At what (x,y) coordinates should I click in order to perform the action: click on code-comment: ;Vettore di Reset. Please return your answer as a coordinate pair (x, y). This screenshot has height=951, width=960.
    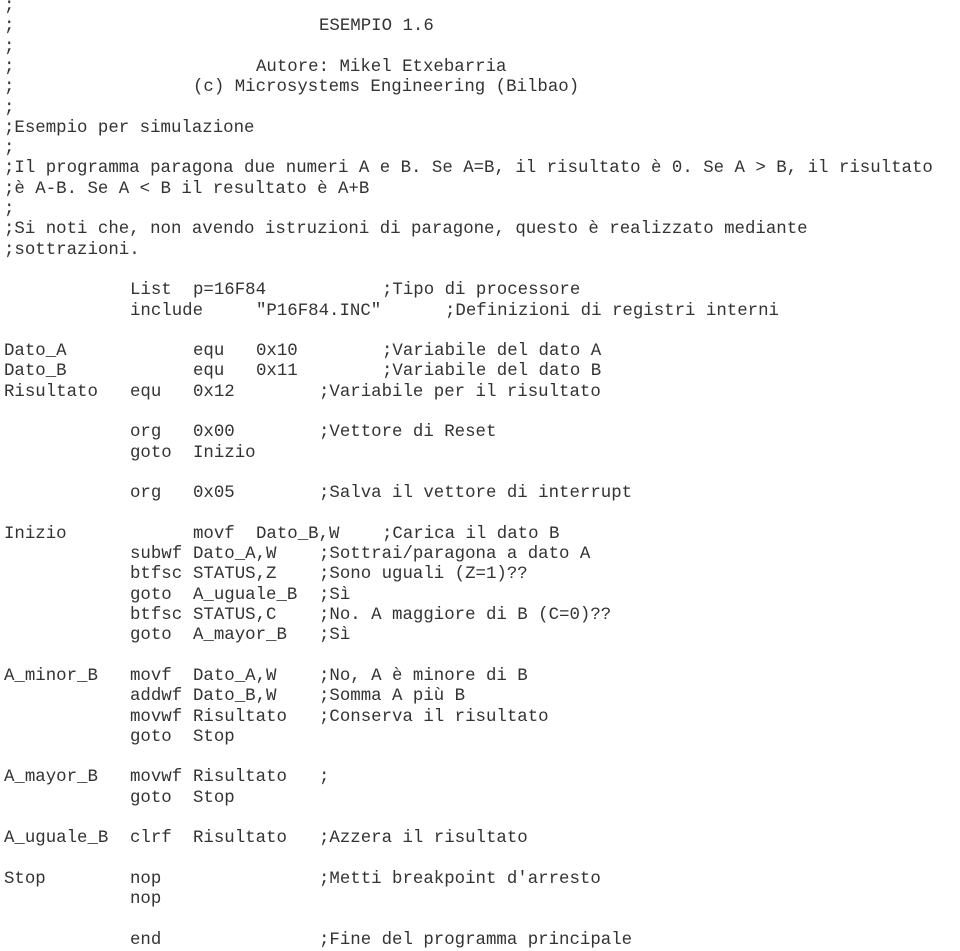
    Looking at the image, I should click on (408, 433).